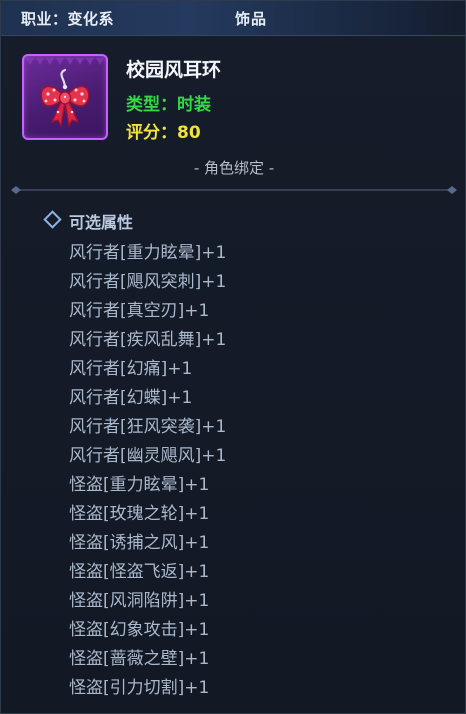 Image resolution: width=466 pixels, height=714 pixels. What do you see at coordinates (233, 18) in the screenshot?
I see `tooltip-header: 职业：变化系 饰品` at bounding box center [233, 18].